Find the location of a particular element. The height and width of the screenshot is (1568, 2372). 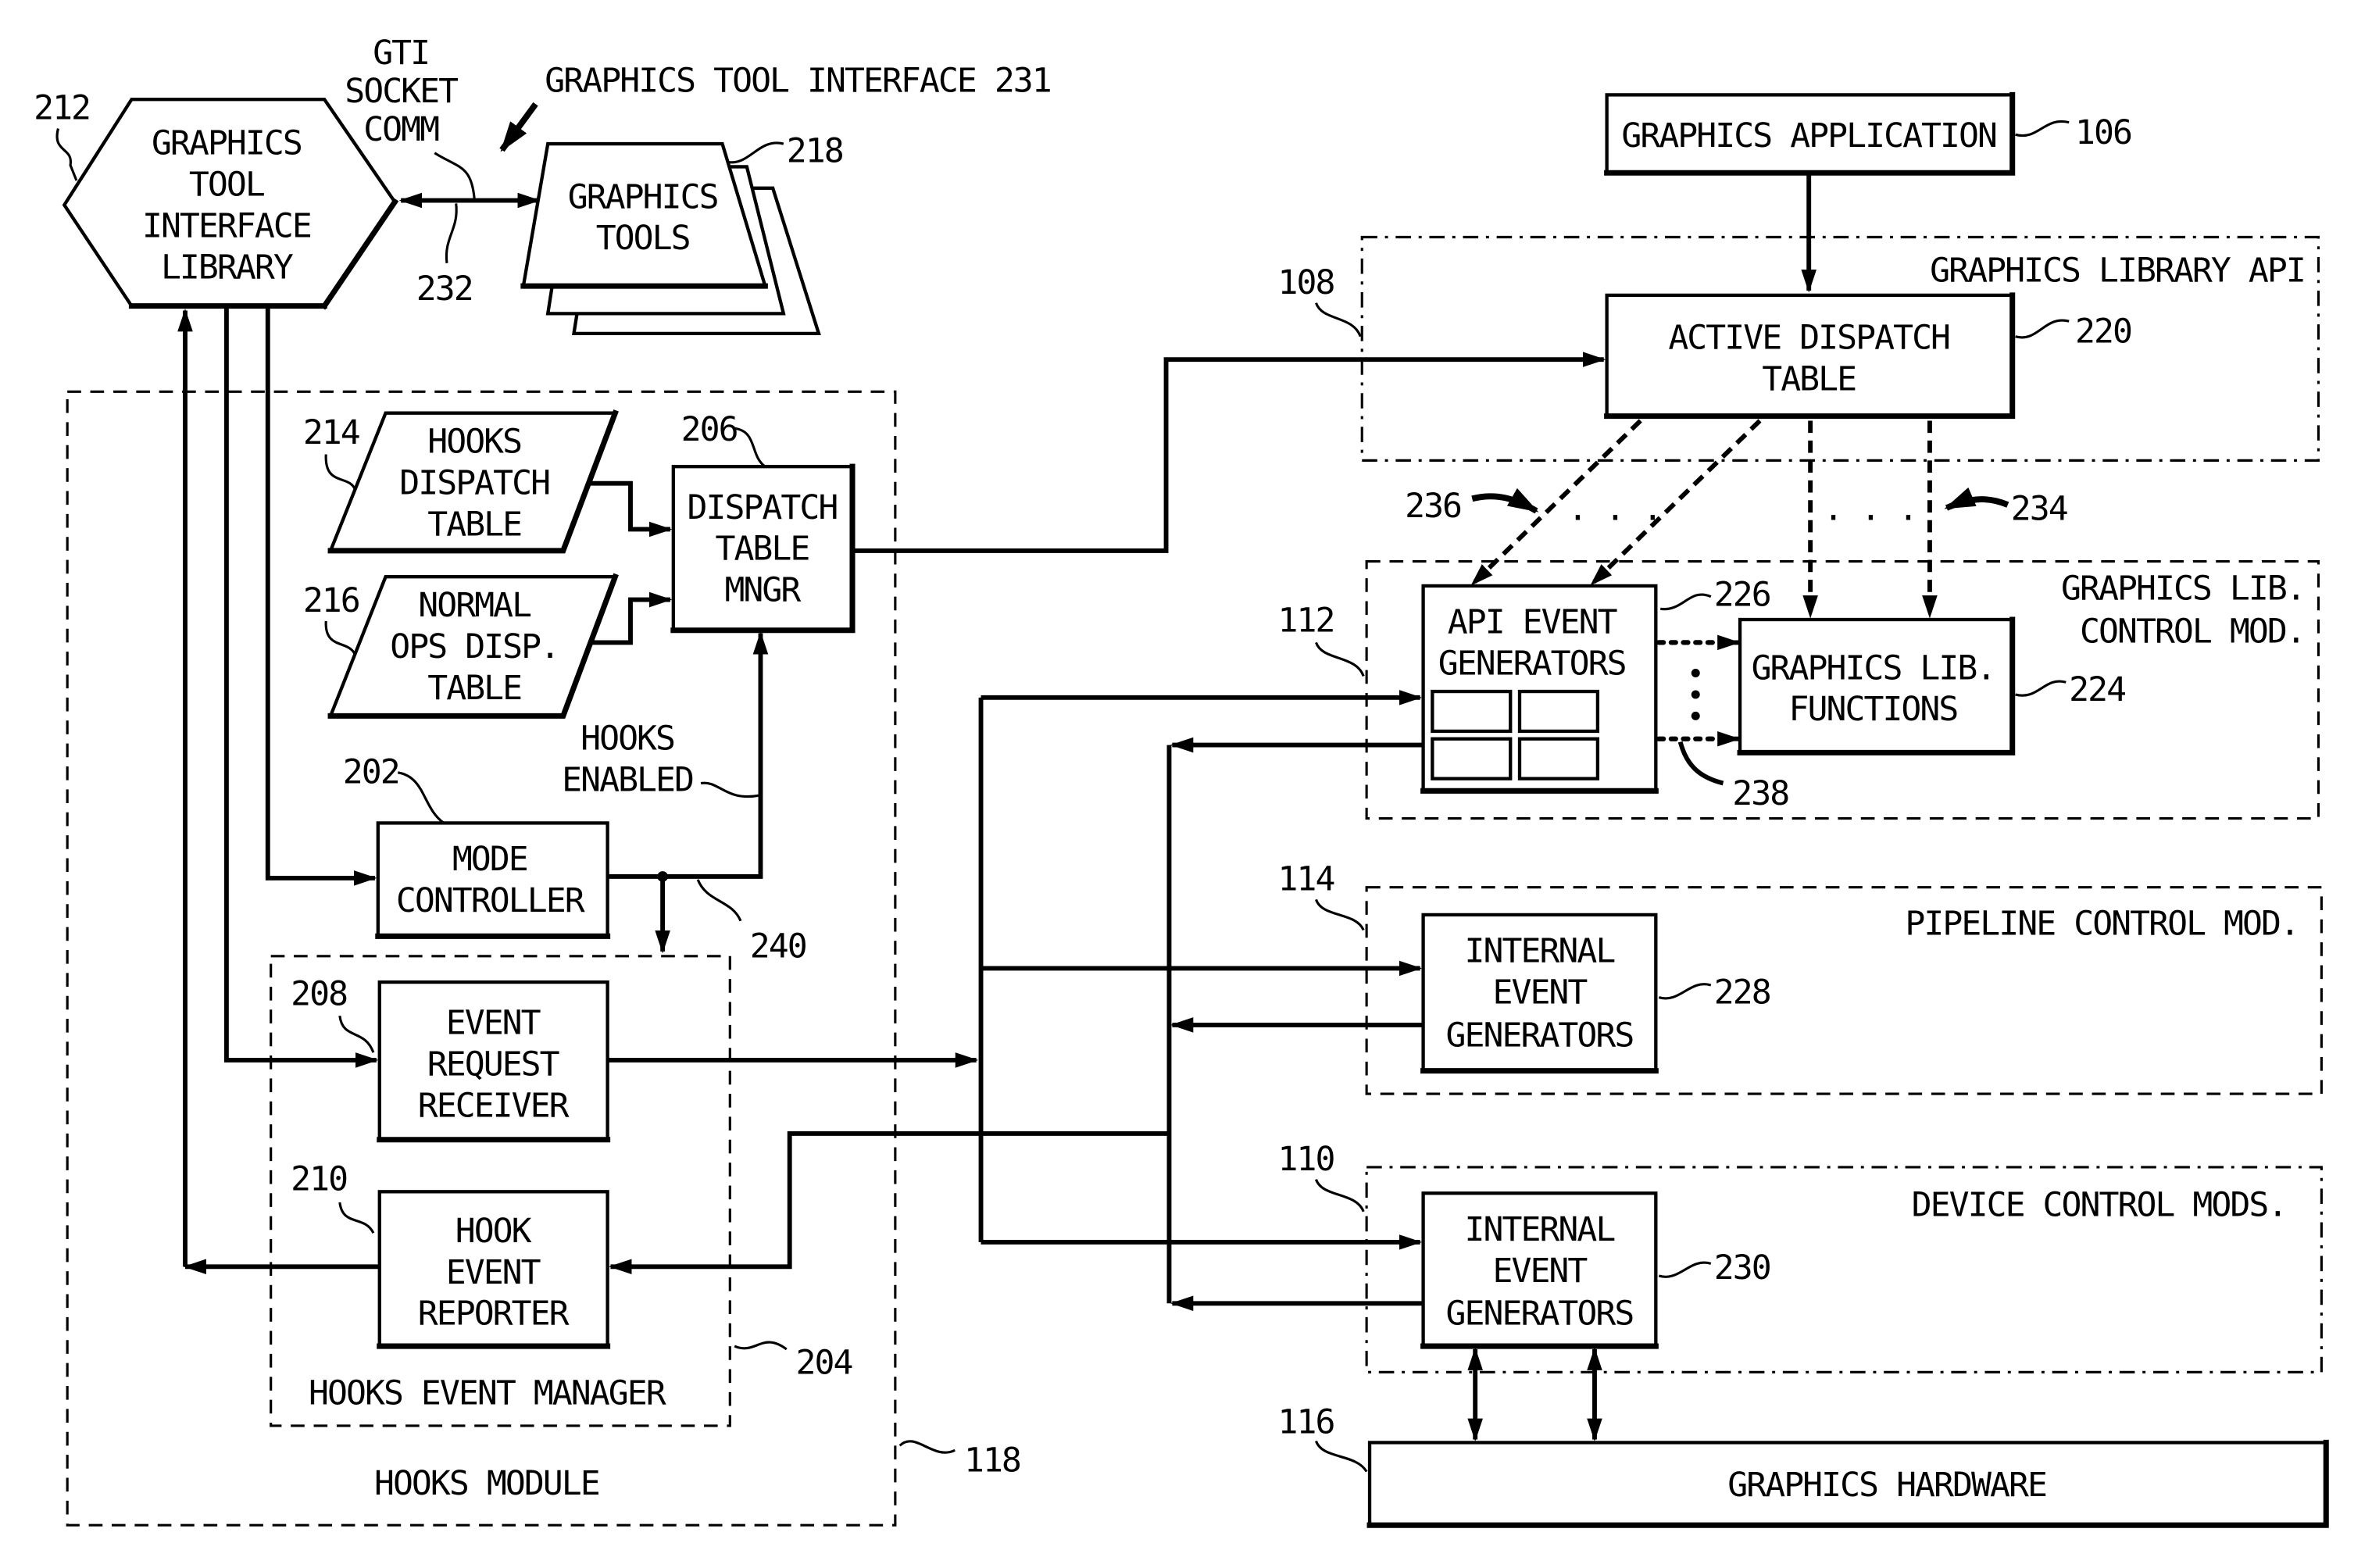

graphics-lib-functions-line-1: GRAPHICS LIB. is located at coordinates (1873, 668).